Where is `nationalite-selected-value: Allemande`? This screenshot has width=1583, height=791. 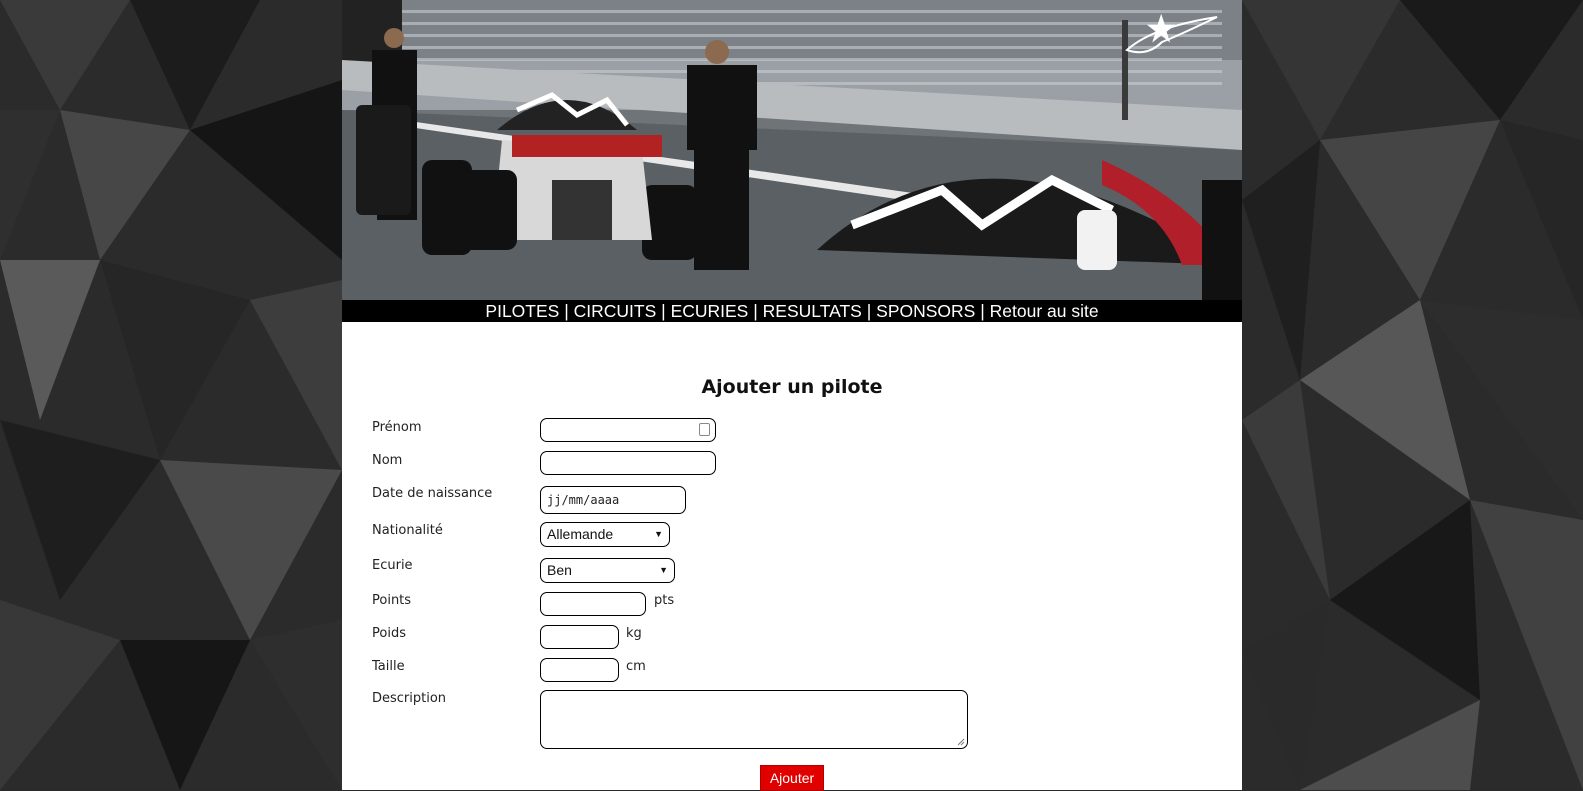
nationalite-selected-value: Allemande is located at coordinates (580, 534).